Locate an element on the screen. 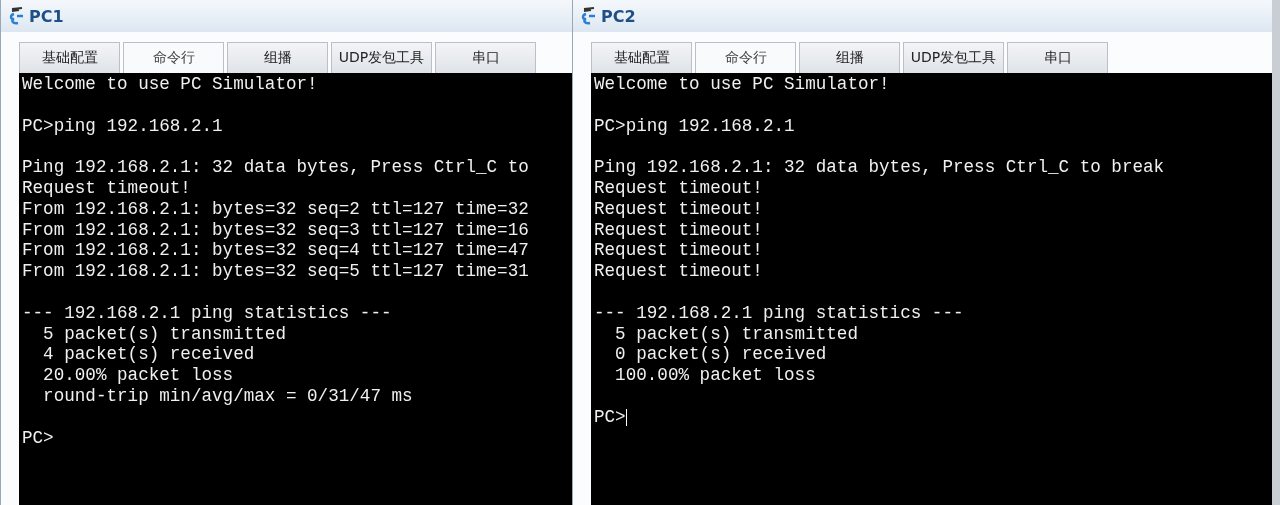  terminal-line: Ping 192.168.2.1: 32 data bytes, Press Ctrl_C to break is located at coordinates (879, 167).